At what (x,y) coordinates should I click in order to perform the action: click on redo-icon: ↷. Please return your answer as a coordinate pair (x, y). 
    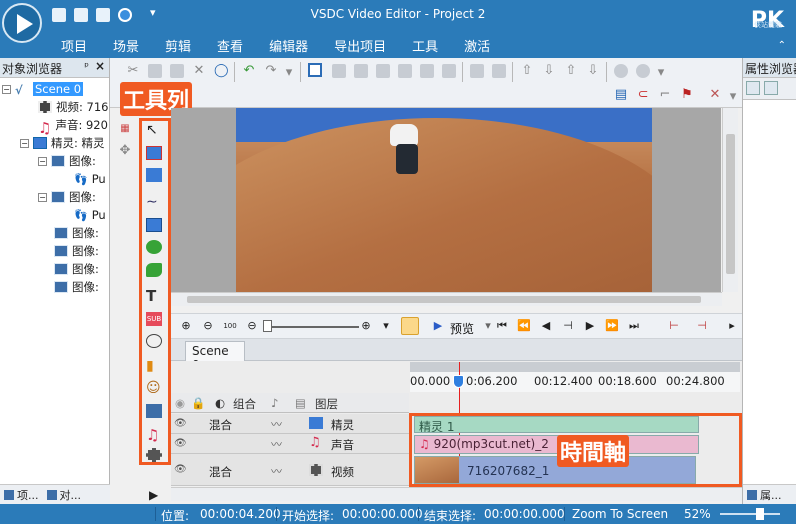
    Looking at the image, I should click on (271, 71).